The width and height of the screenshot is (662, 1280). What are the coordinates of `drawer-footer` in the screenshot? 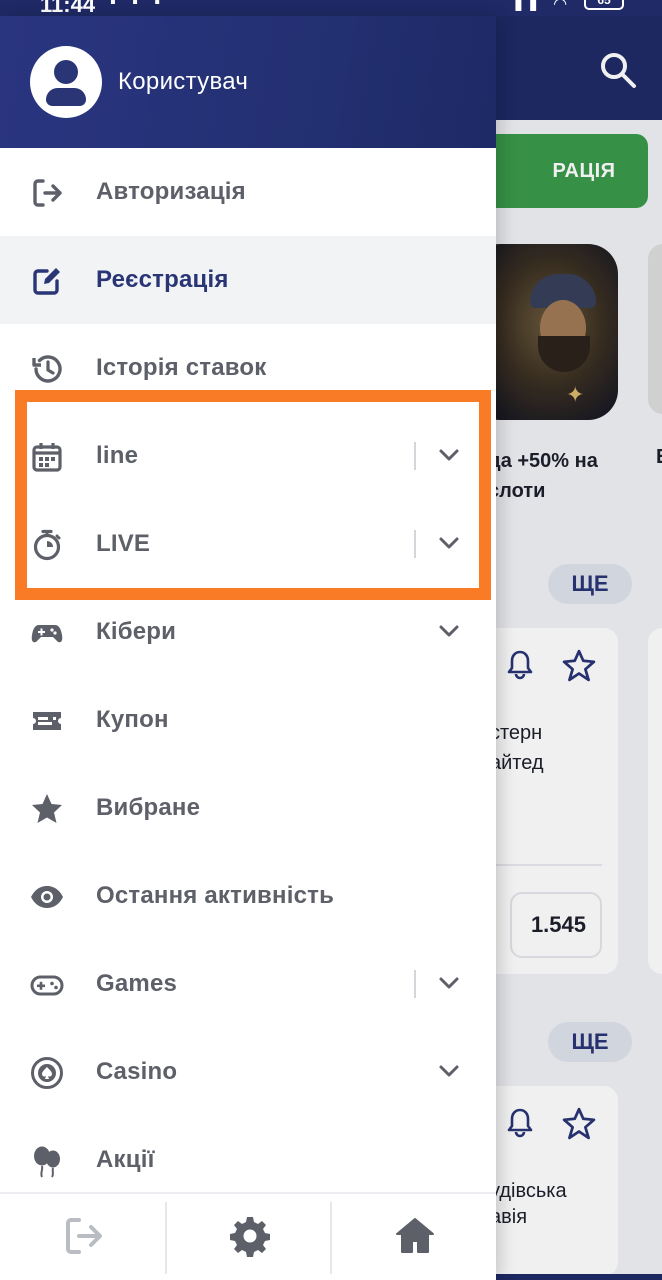 It's located at (248, 1236).